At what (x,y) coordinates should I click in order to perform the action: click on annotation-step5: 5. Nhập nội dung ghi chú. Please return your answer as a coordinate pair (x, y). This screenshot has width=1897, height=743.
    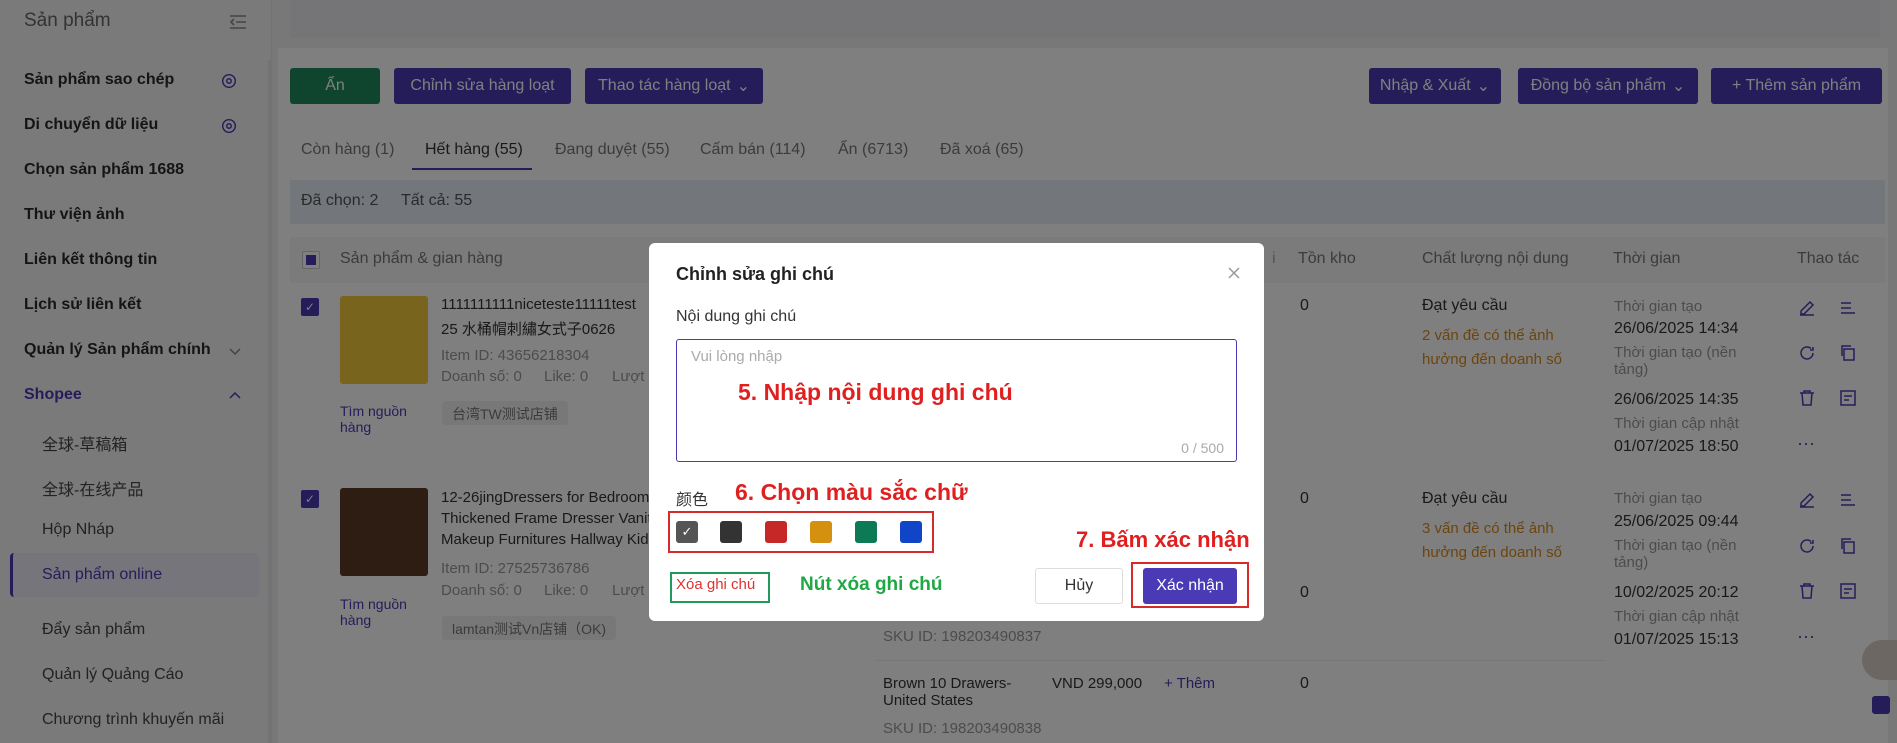
    Looking at the image, I should click on (875, 392).